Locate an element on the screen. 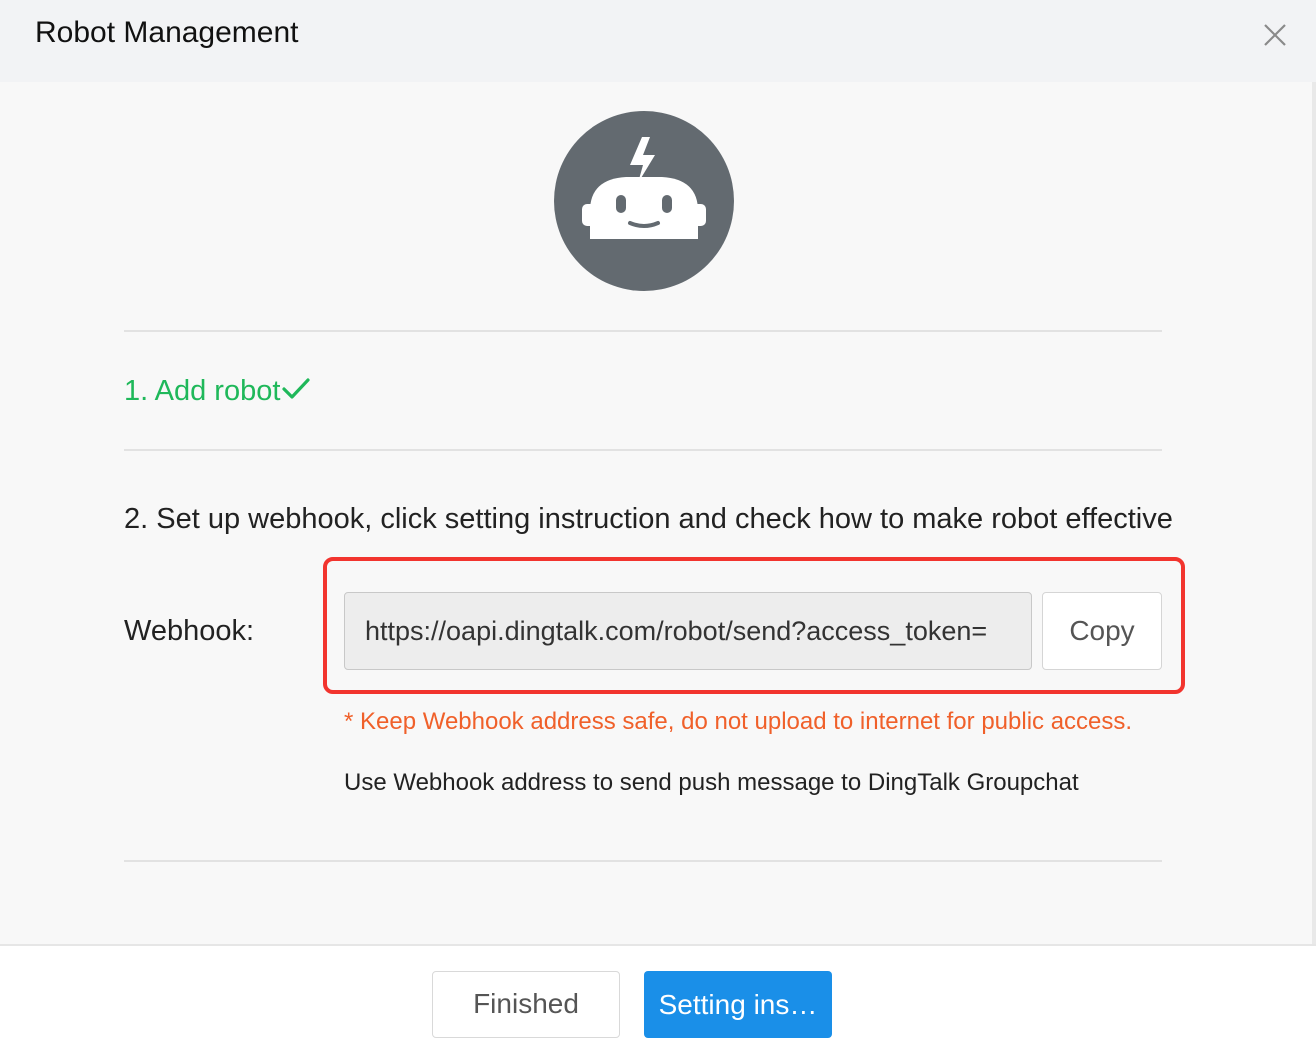 This screenshot has height=1054, width=1316. divider-middle is located at coordinates (643, 450).